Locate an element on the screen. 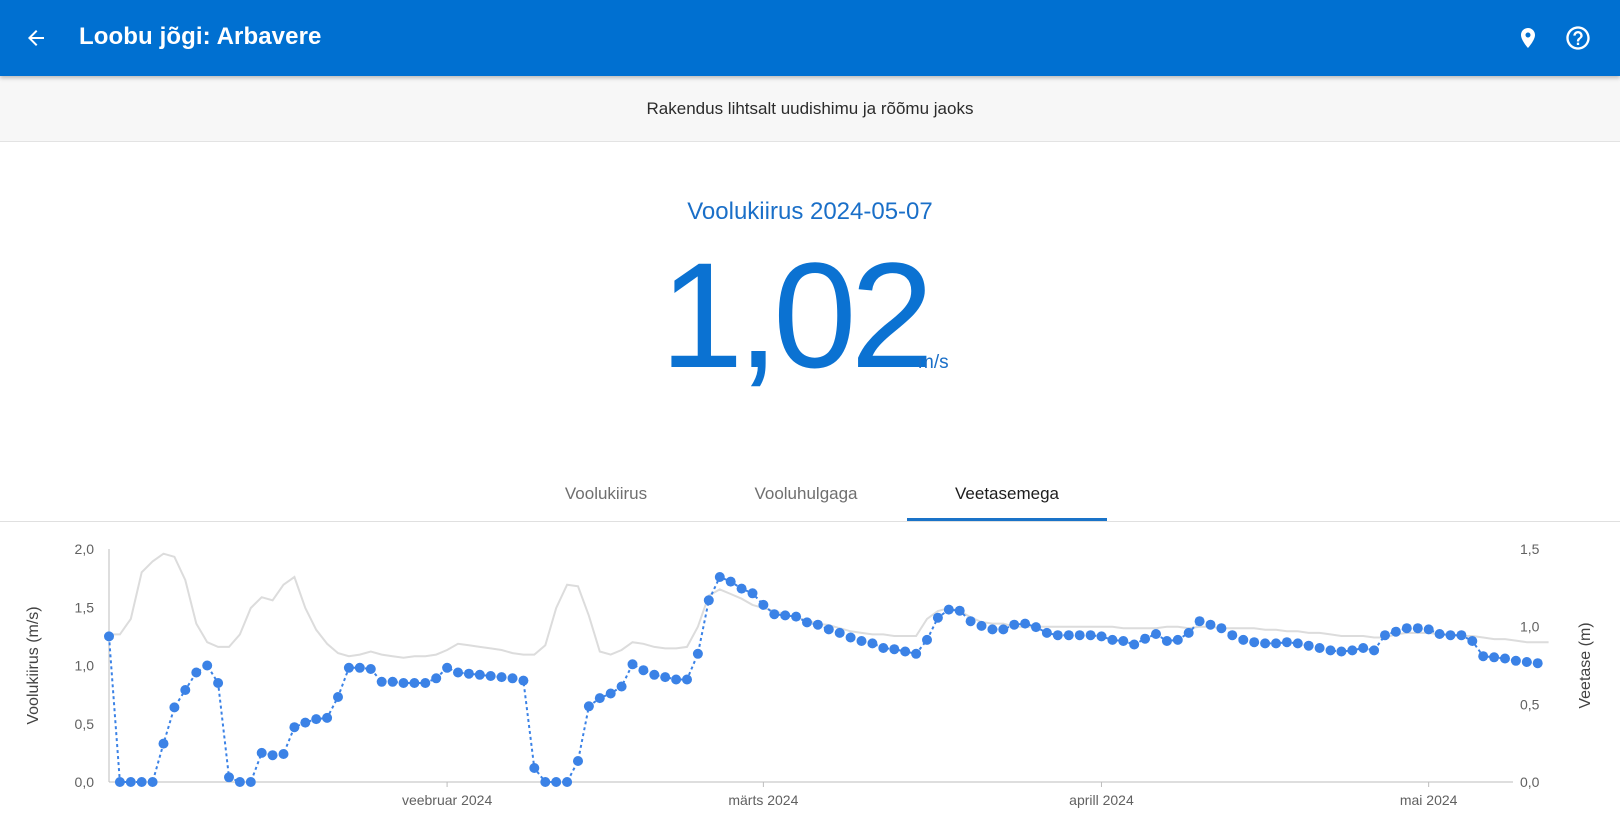 This screenshot has width=1620, height=830. help-button is located at coordinates (1578, 38).